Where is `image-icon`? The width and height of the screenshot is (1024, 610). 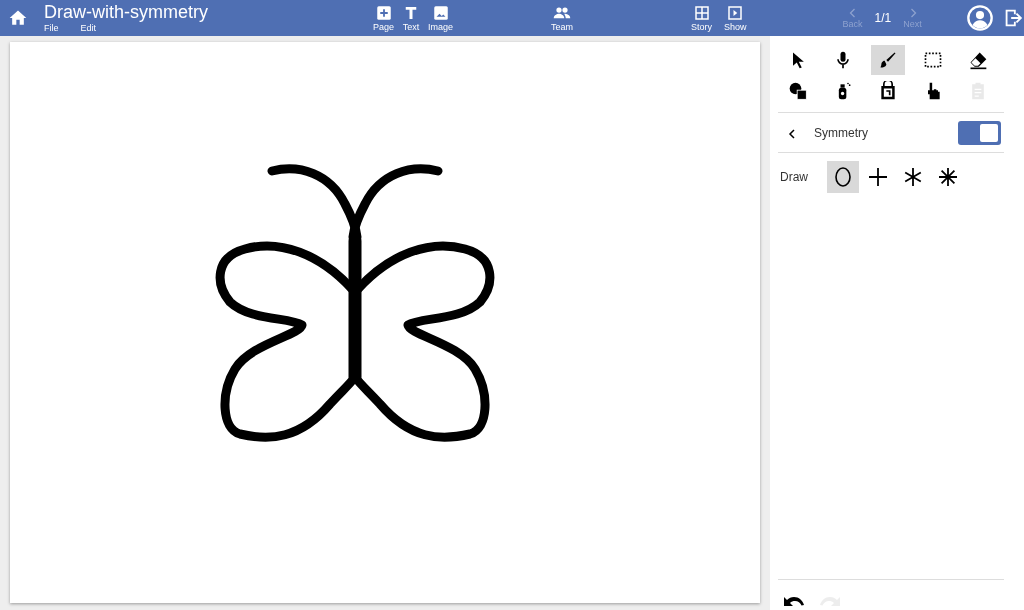
image-icon is located at coordinates (440, 12).